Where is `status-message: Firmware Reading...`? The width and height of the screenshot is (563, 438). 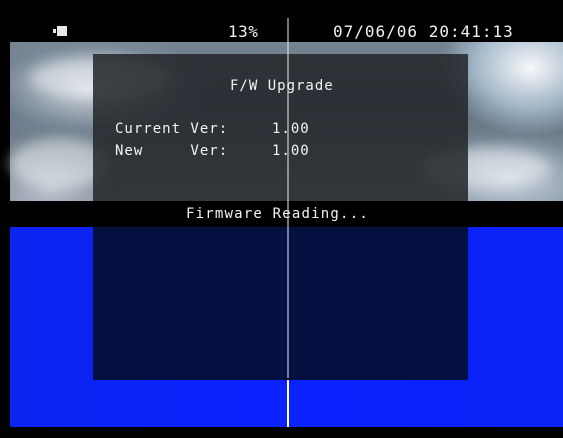 status-message: Firmware Reading... is located at coordinates (277, 214).